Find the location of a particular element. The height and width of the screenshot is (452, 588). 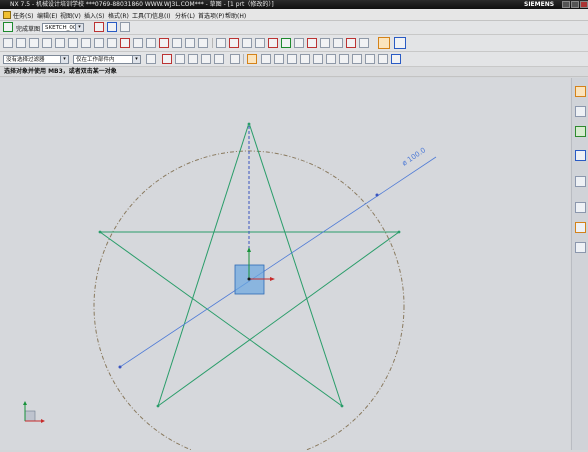

snap-point-icon is located at coordinates (252, 59).